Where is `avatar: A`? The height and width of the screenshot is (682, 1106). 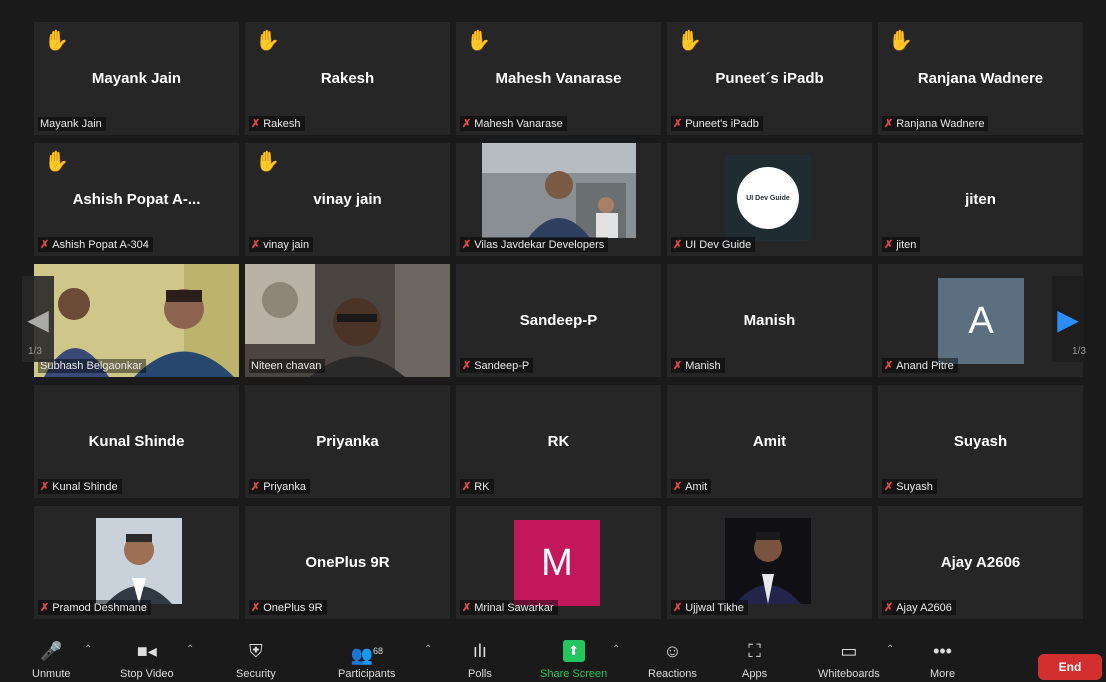 avatar: A is located at coordinates (981, 321).